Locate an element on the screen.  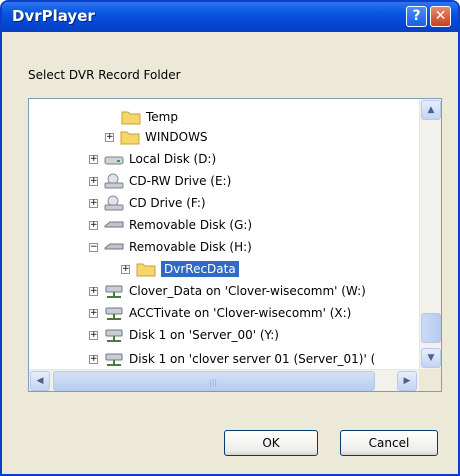
horizontal-scroll-thumb: ||| is located at coordinates (214, 381).